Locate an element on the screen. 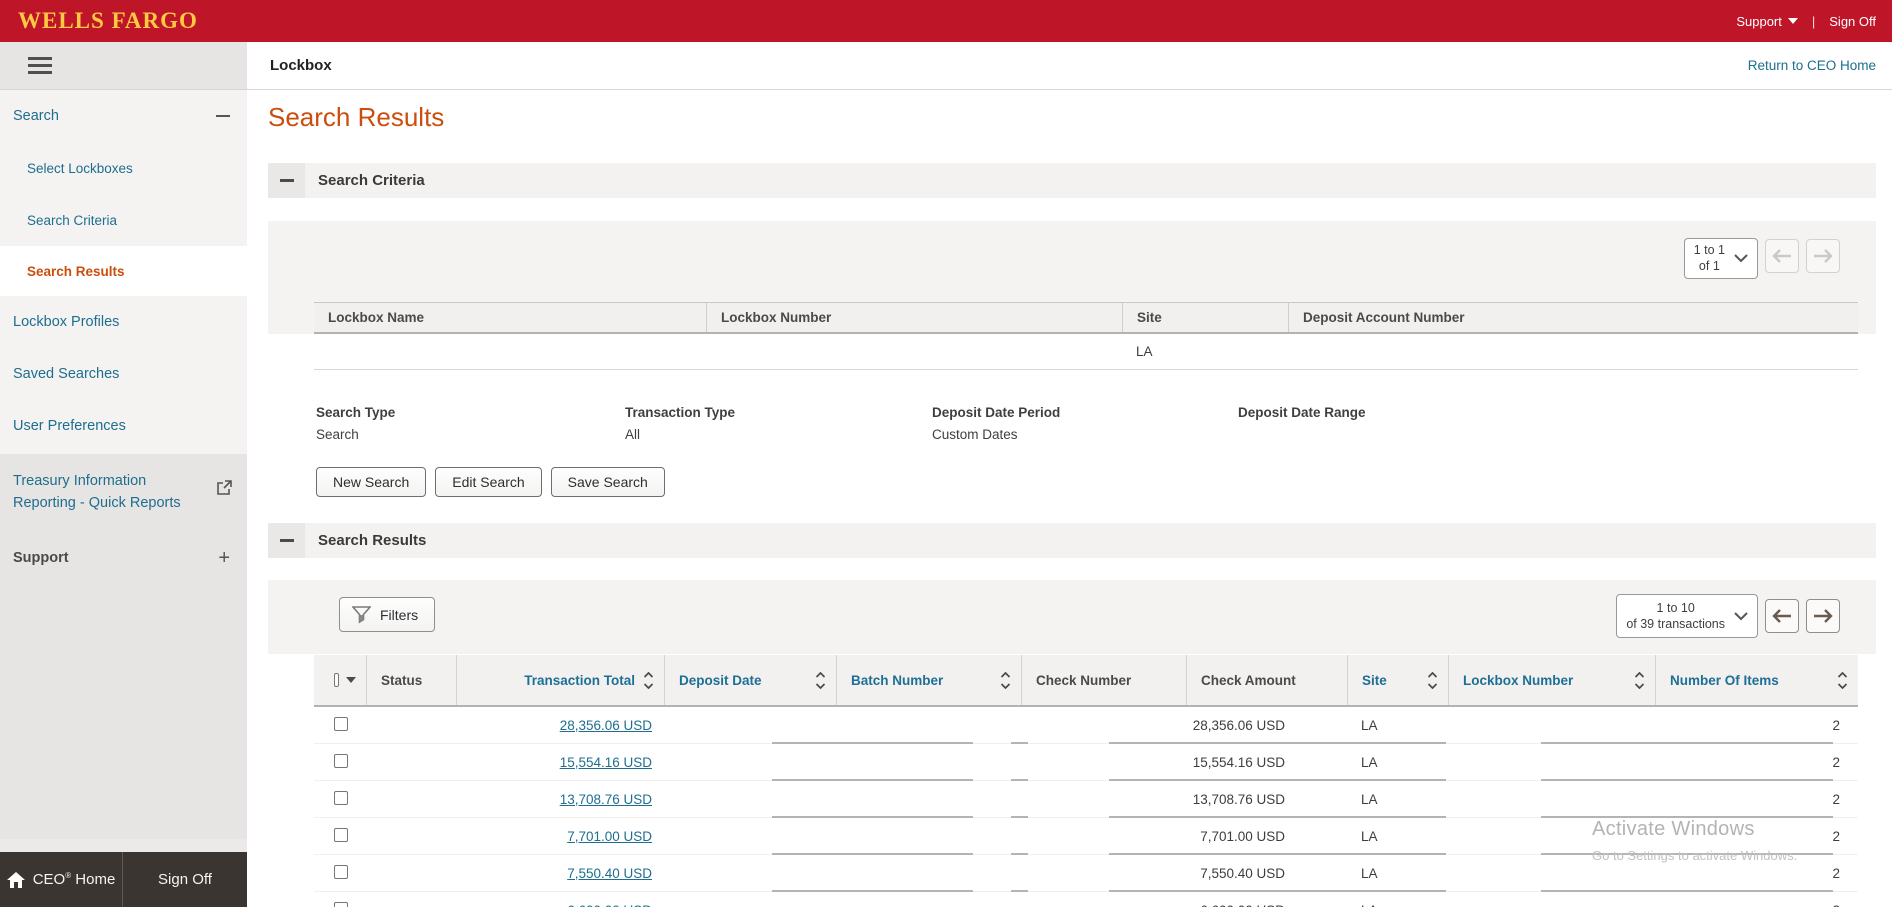  collapse-search-criteria-button is located at coordinates (286, 180).